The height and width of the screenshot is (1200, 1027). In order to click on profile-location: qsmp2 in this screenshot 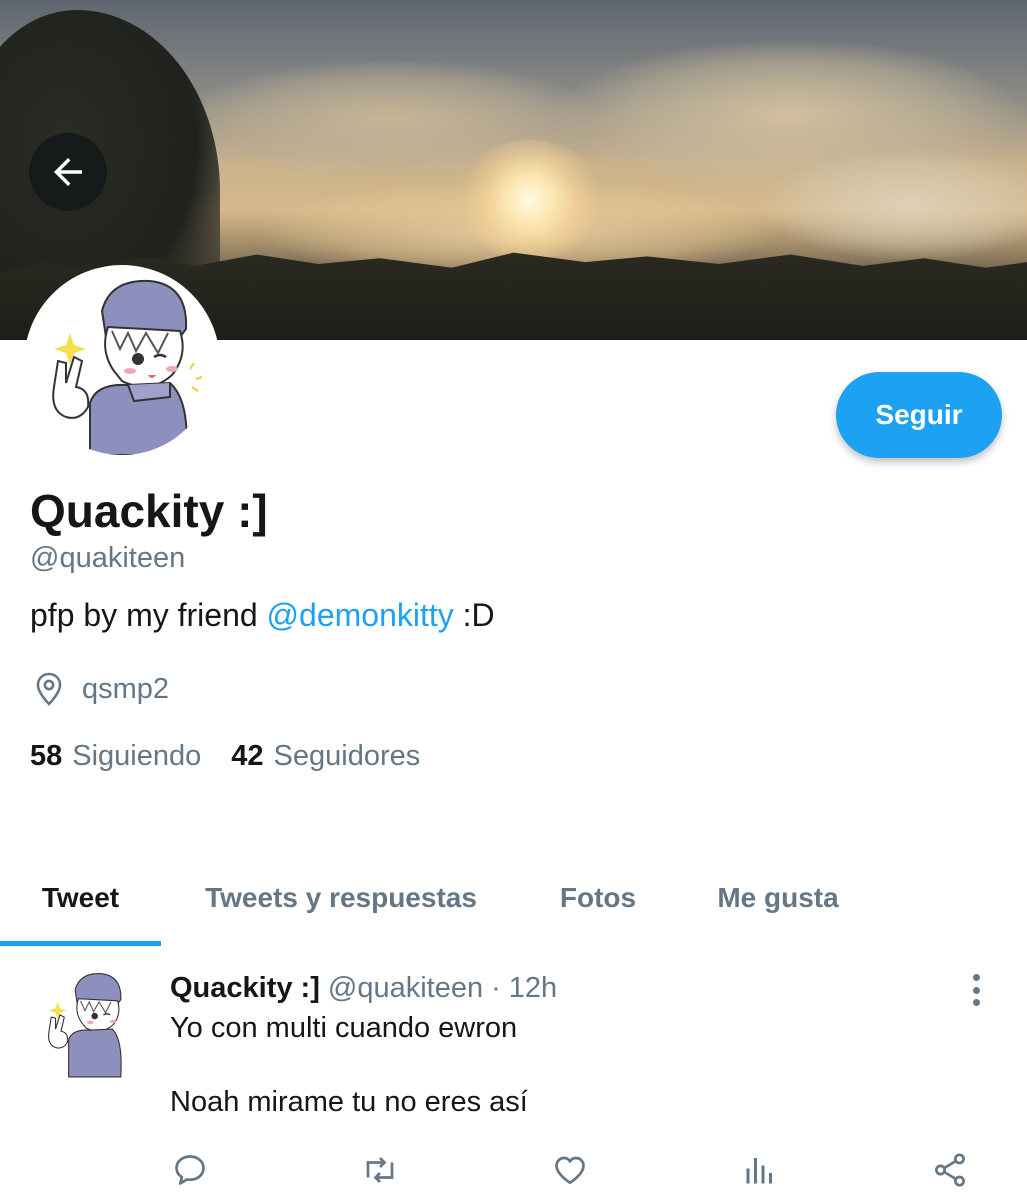, I will do `click(99, 689)`.